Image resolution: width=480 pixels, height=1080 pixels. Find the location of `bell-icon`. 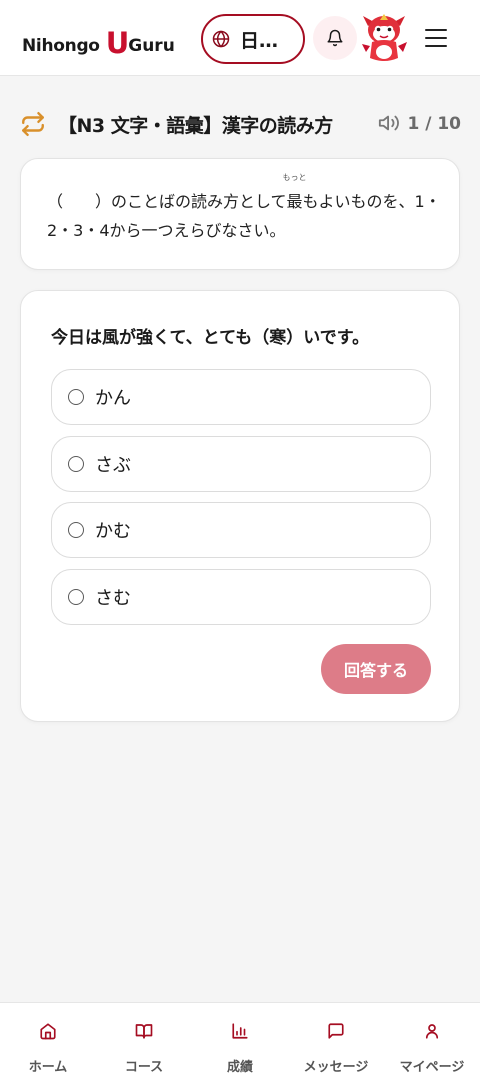

bell-icon is located at coordinates (335, 38).